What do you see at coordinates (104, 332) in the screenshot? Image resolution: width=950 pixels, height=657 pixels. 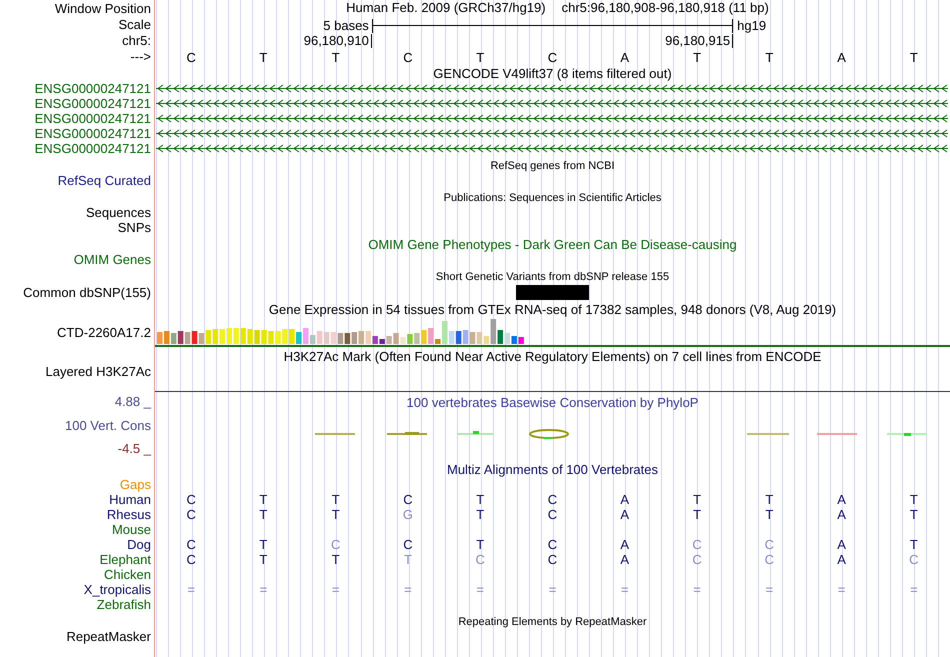 I see `gene-link: CTD-2260A17.2` at bounding box center [104, 332].